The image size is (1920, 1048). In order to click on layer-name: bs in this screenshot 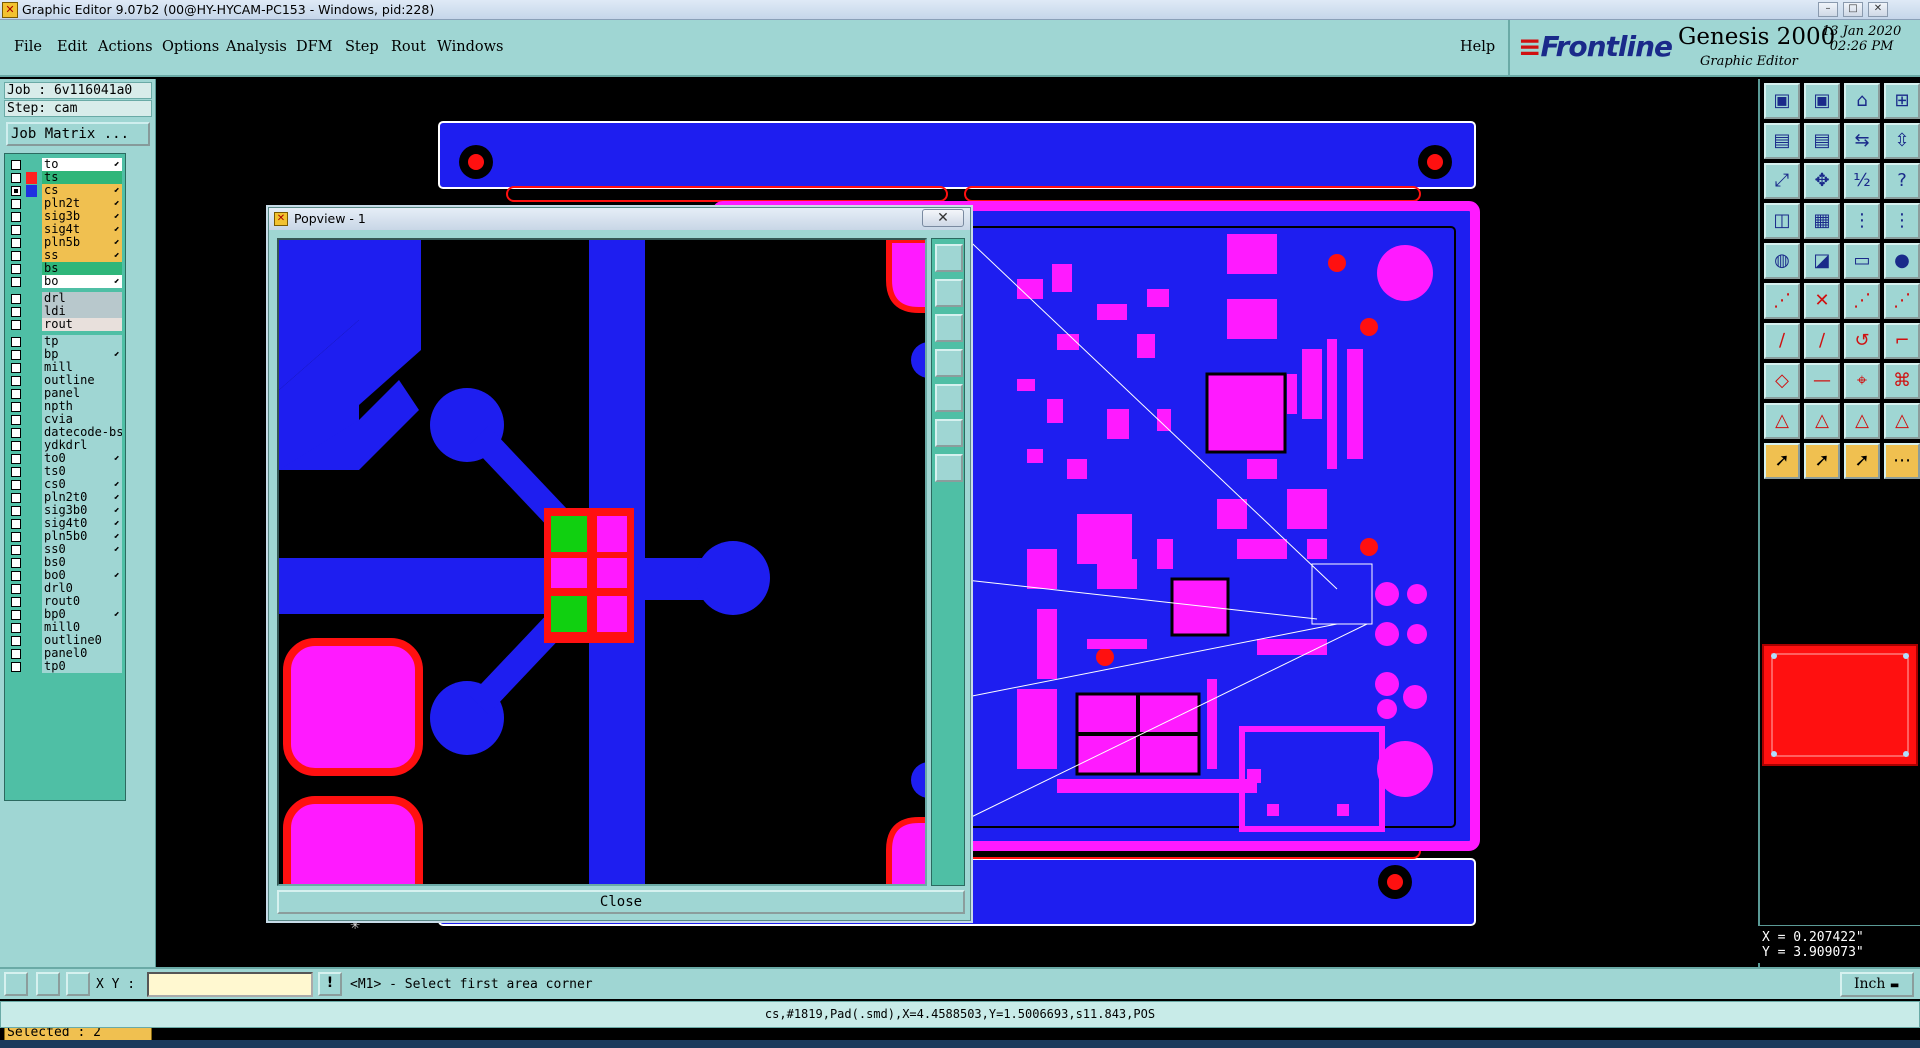, I will do `click(82, 268)`.